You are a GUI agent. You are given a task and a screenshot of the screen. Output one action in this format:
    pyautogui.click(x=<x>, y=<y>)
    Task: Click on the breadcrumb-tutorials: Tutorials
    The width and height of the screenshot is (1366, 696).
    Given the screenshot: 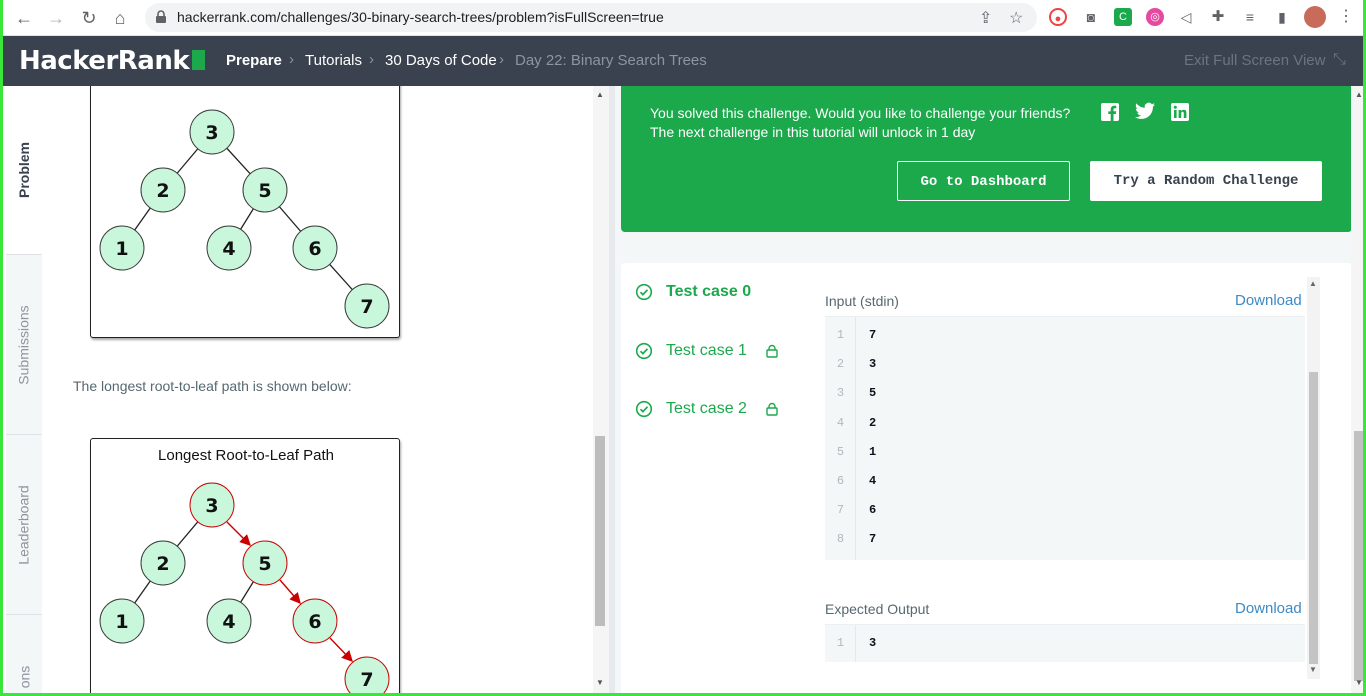 What is the action you would take?
    pyautogui.click(x=333, y=60)
    